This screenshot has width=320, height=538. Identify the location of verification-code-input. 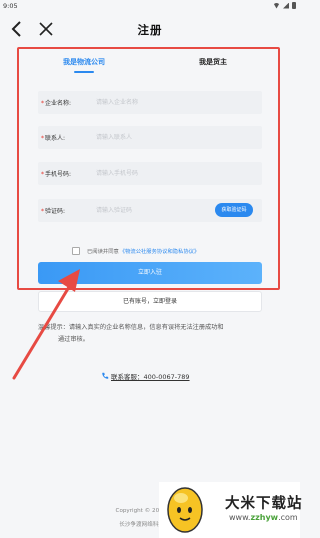
(156, 210).